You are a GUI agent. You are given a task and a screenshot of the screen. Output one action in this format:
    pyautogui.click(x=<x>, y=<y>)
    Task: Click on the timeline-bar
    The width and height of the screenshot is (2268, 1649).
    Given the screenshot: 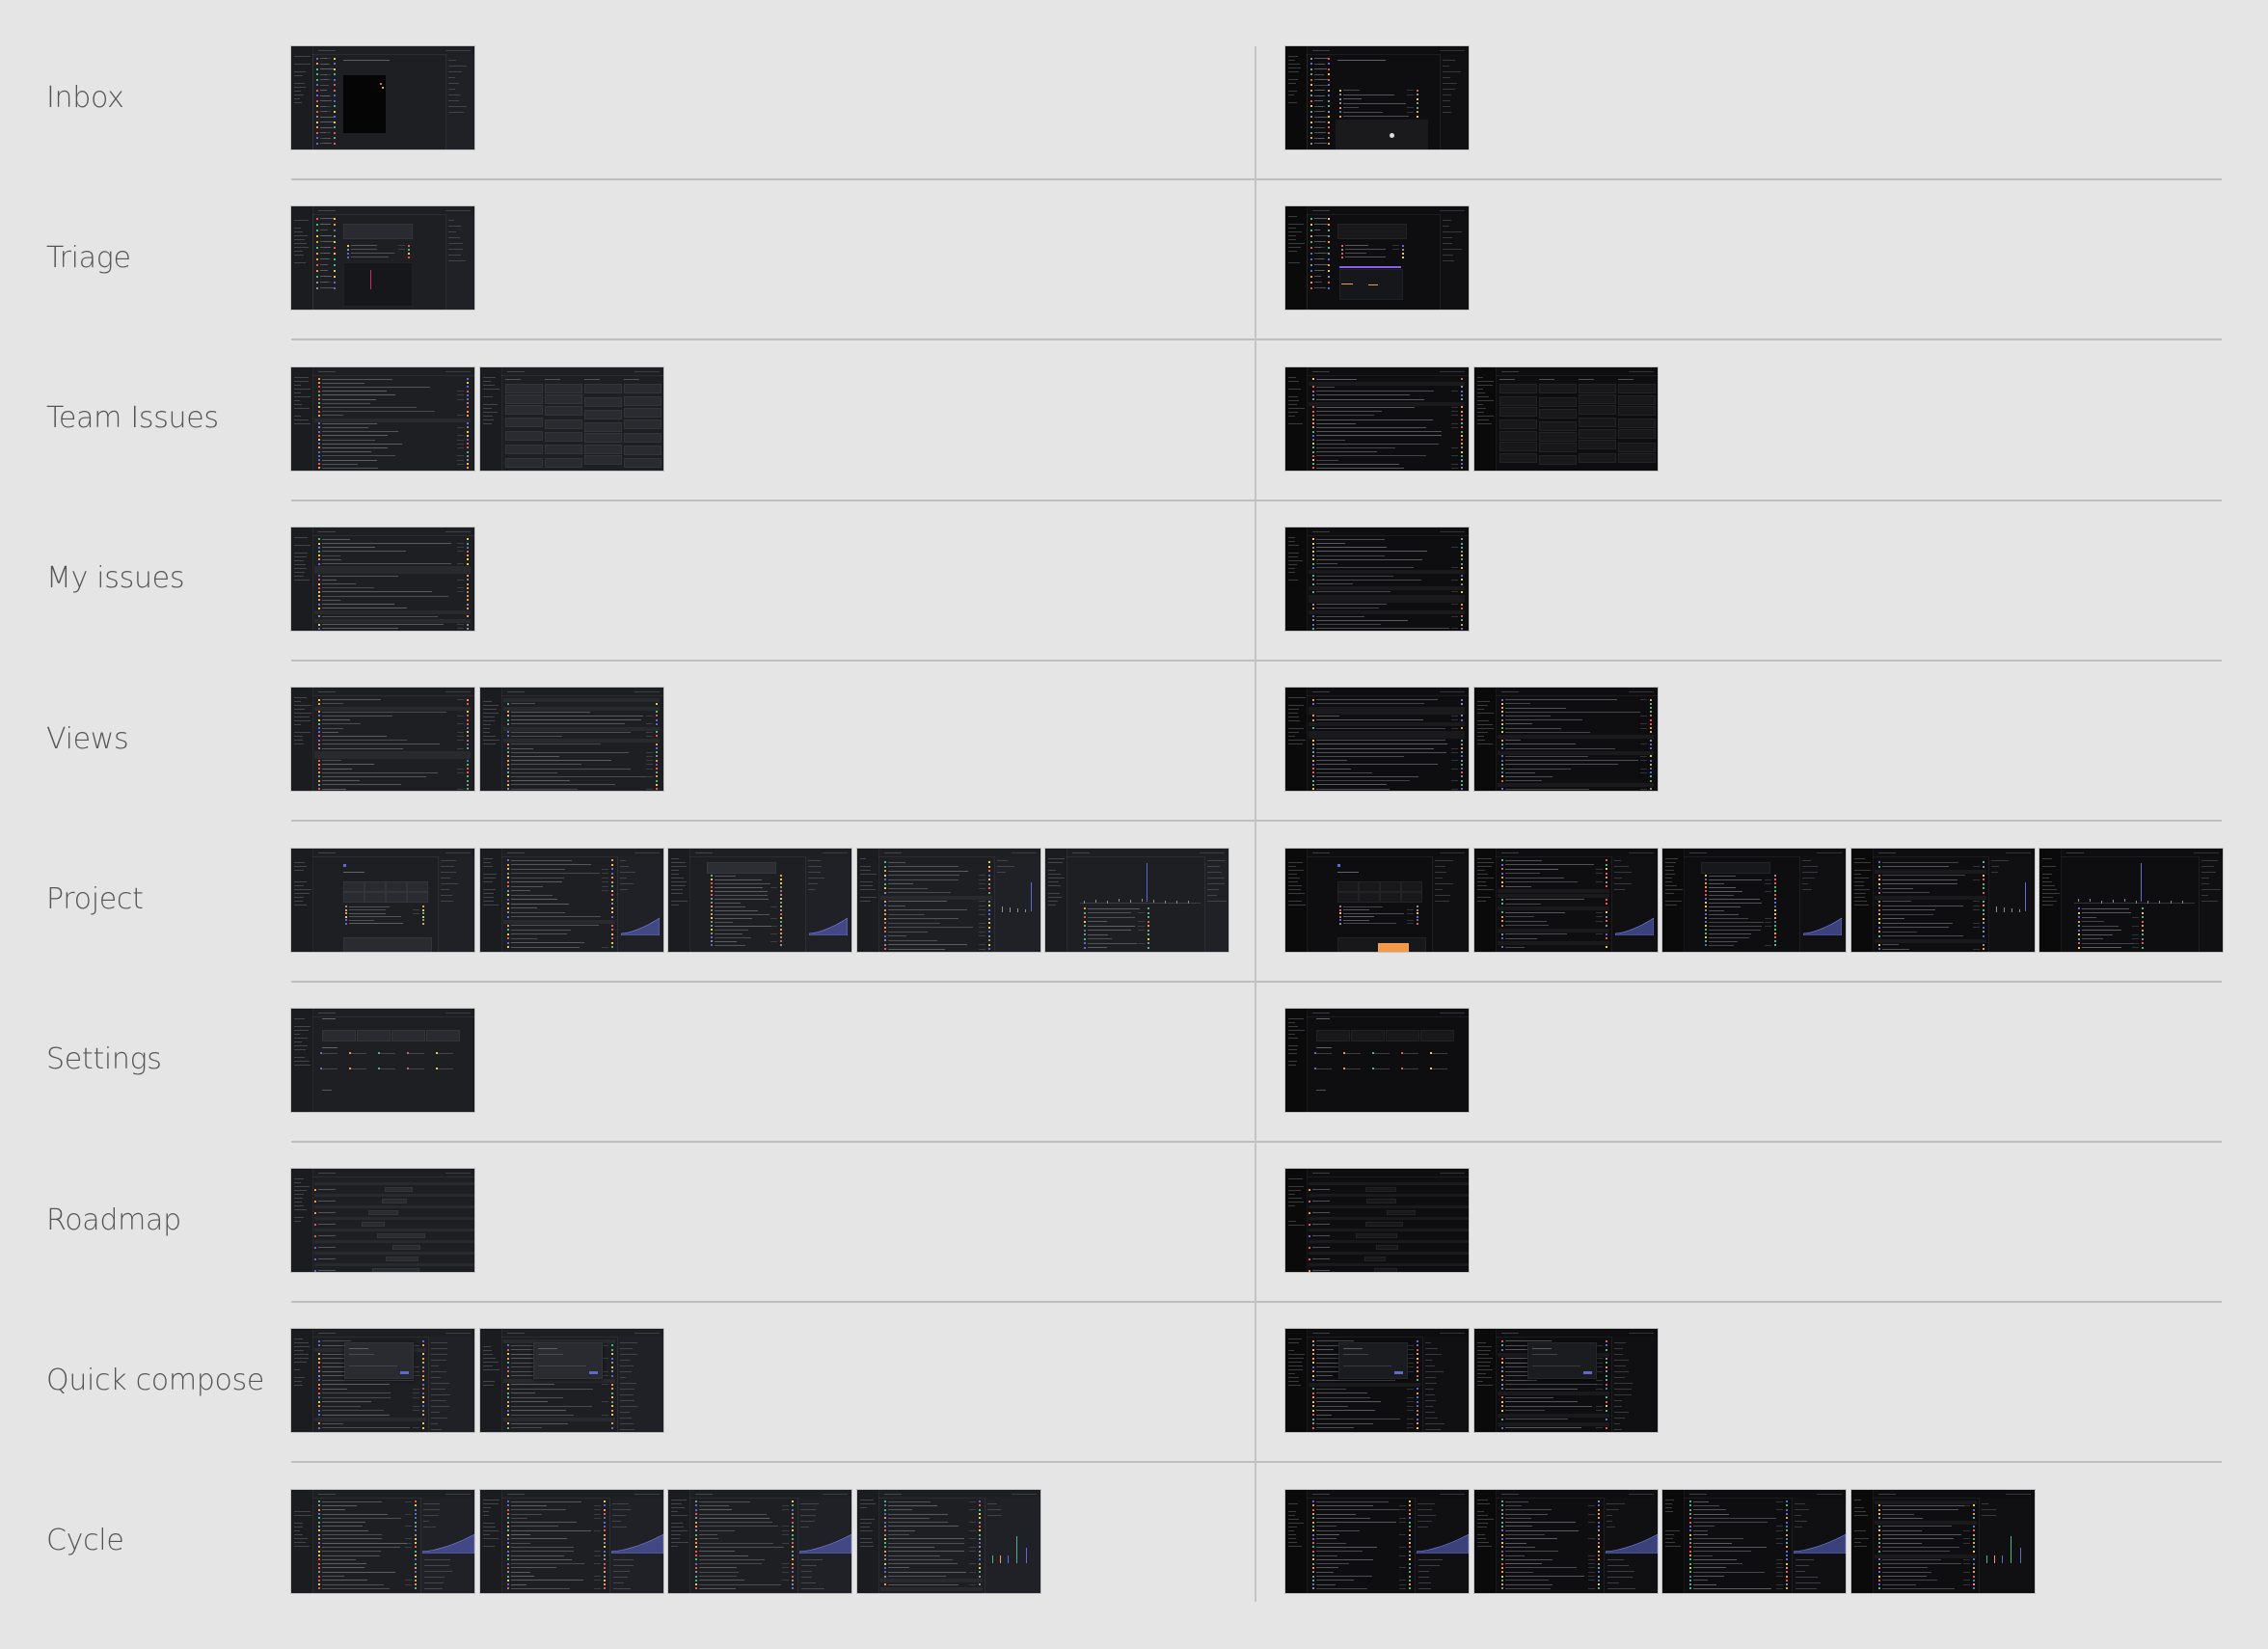 What is the action you would take?
    pyautogui.click(x=1377, y=1236)
    